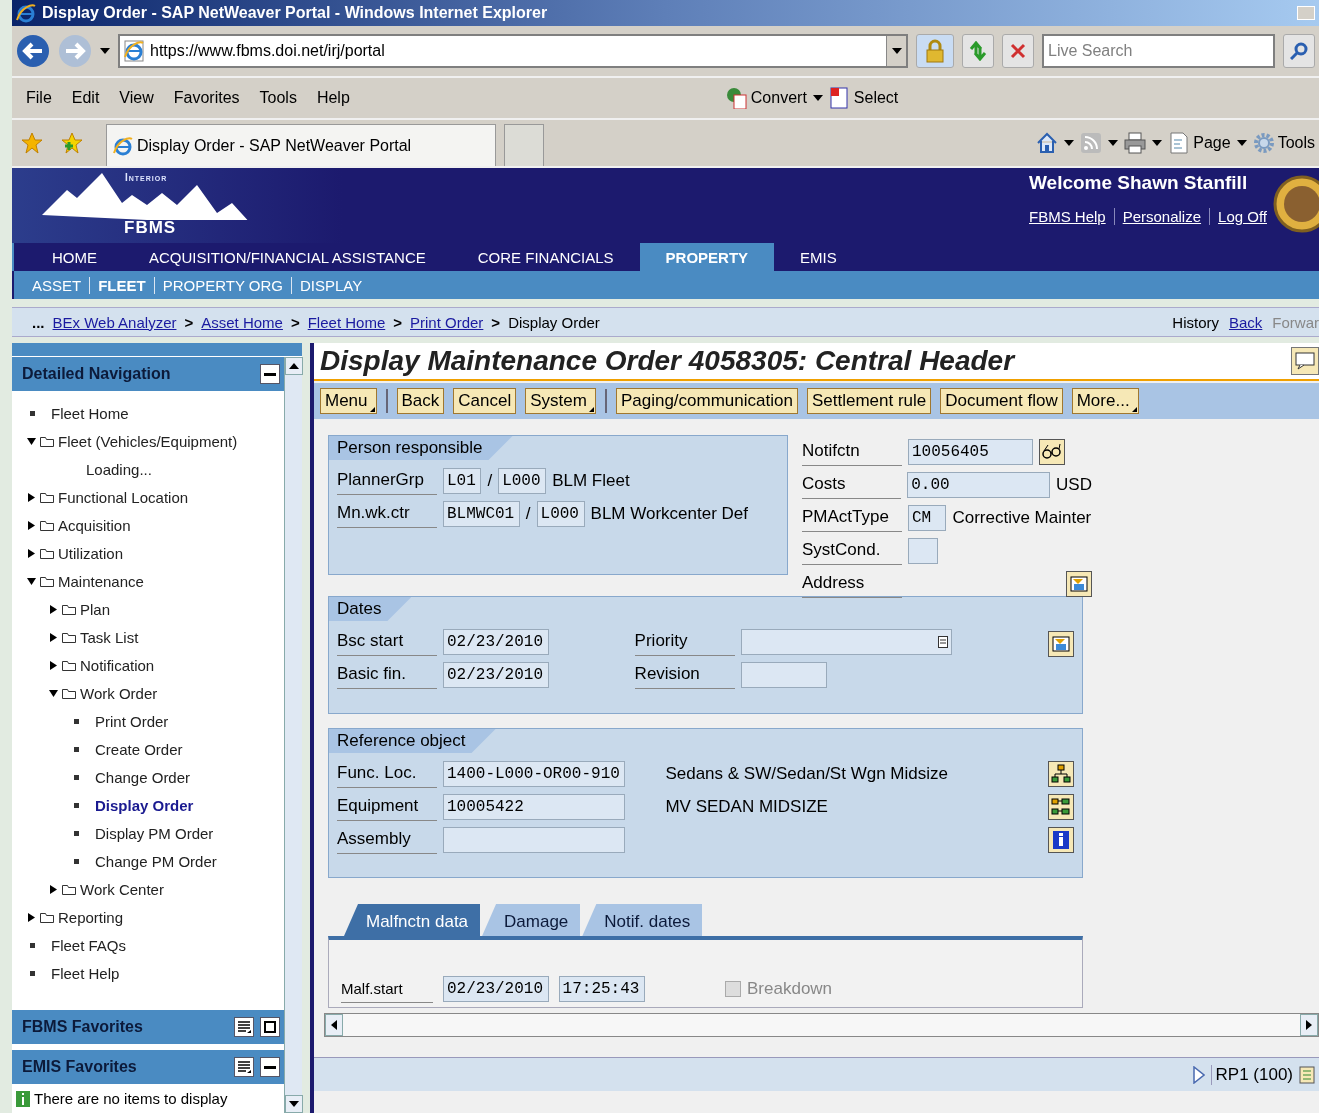 The width and height of the screenshot is (1319, 1113). Describe the element at coordinates (155, 581) in the screenshot. I see `nav-folder: Maintenance` at that location.